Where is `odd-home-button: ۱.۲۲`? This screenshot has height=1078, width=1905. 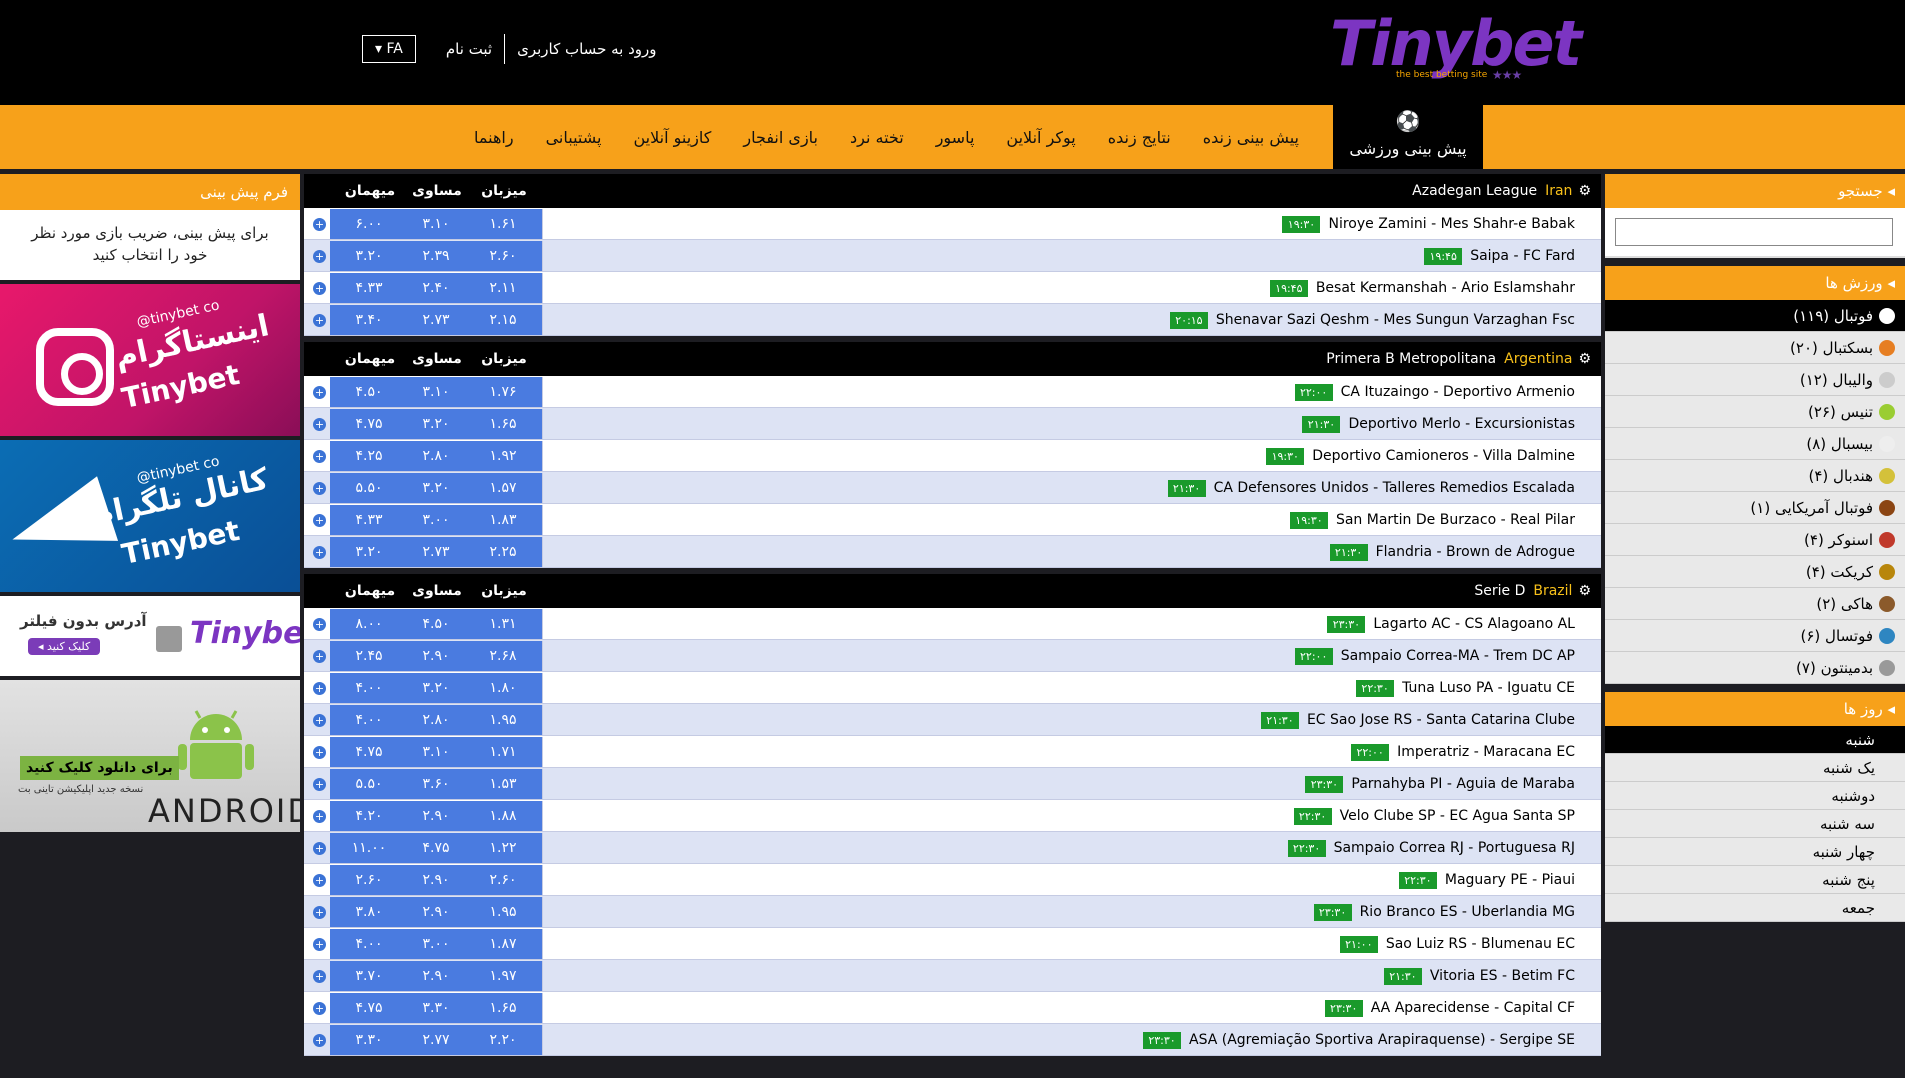
odd-home-button: ۱.۲۲ is located at coordinates (503, 848).